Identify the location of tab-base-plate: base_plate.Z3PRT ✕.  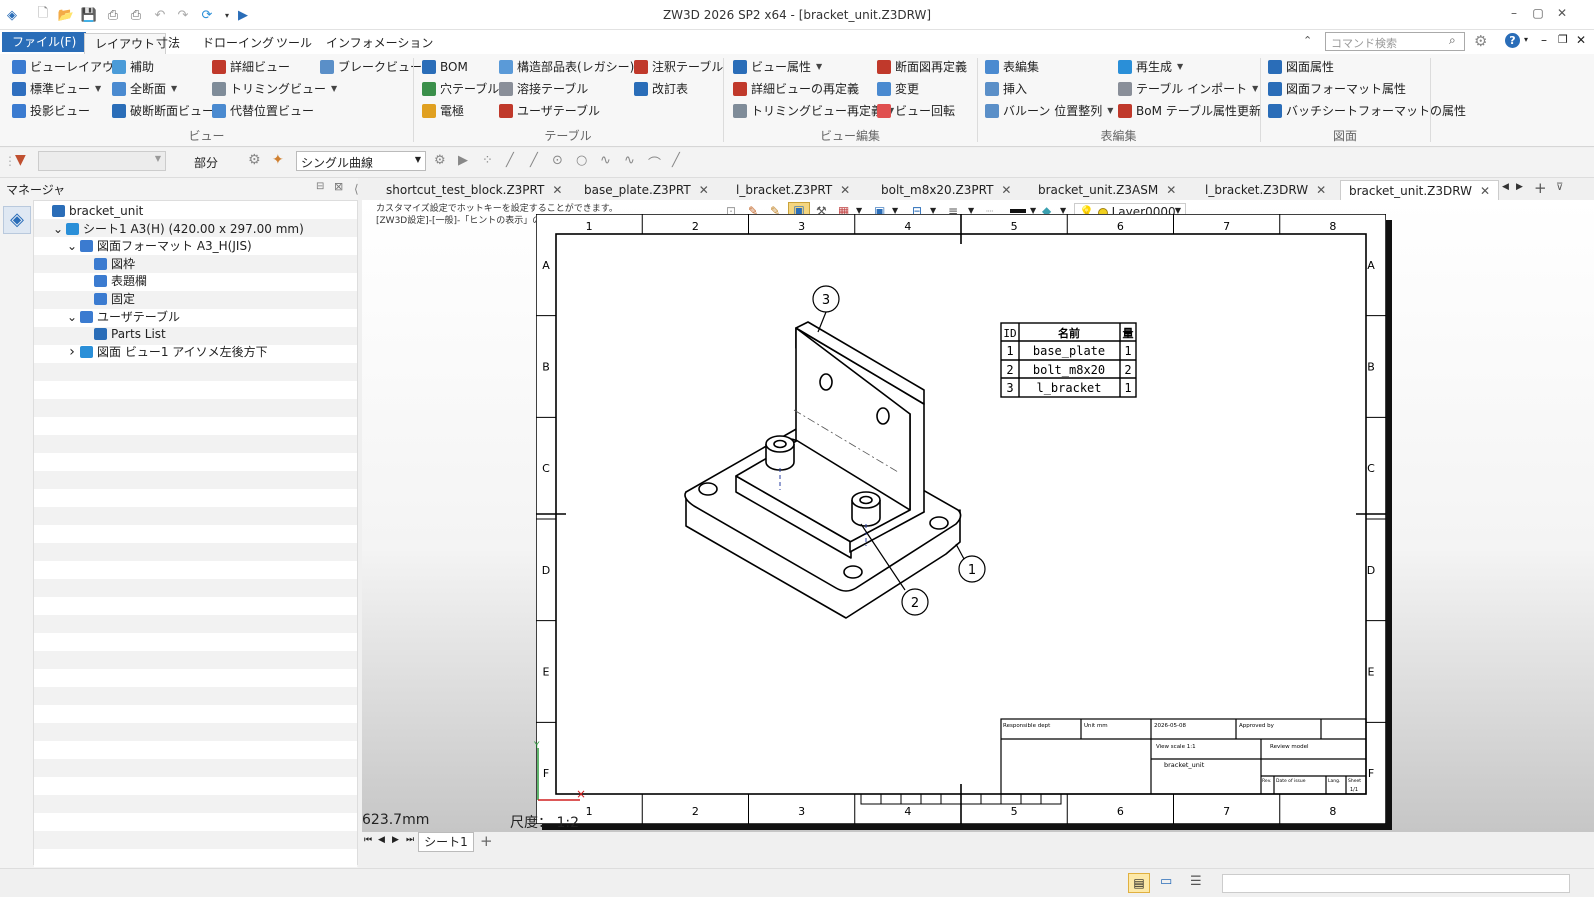
(646, 190).